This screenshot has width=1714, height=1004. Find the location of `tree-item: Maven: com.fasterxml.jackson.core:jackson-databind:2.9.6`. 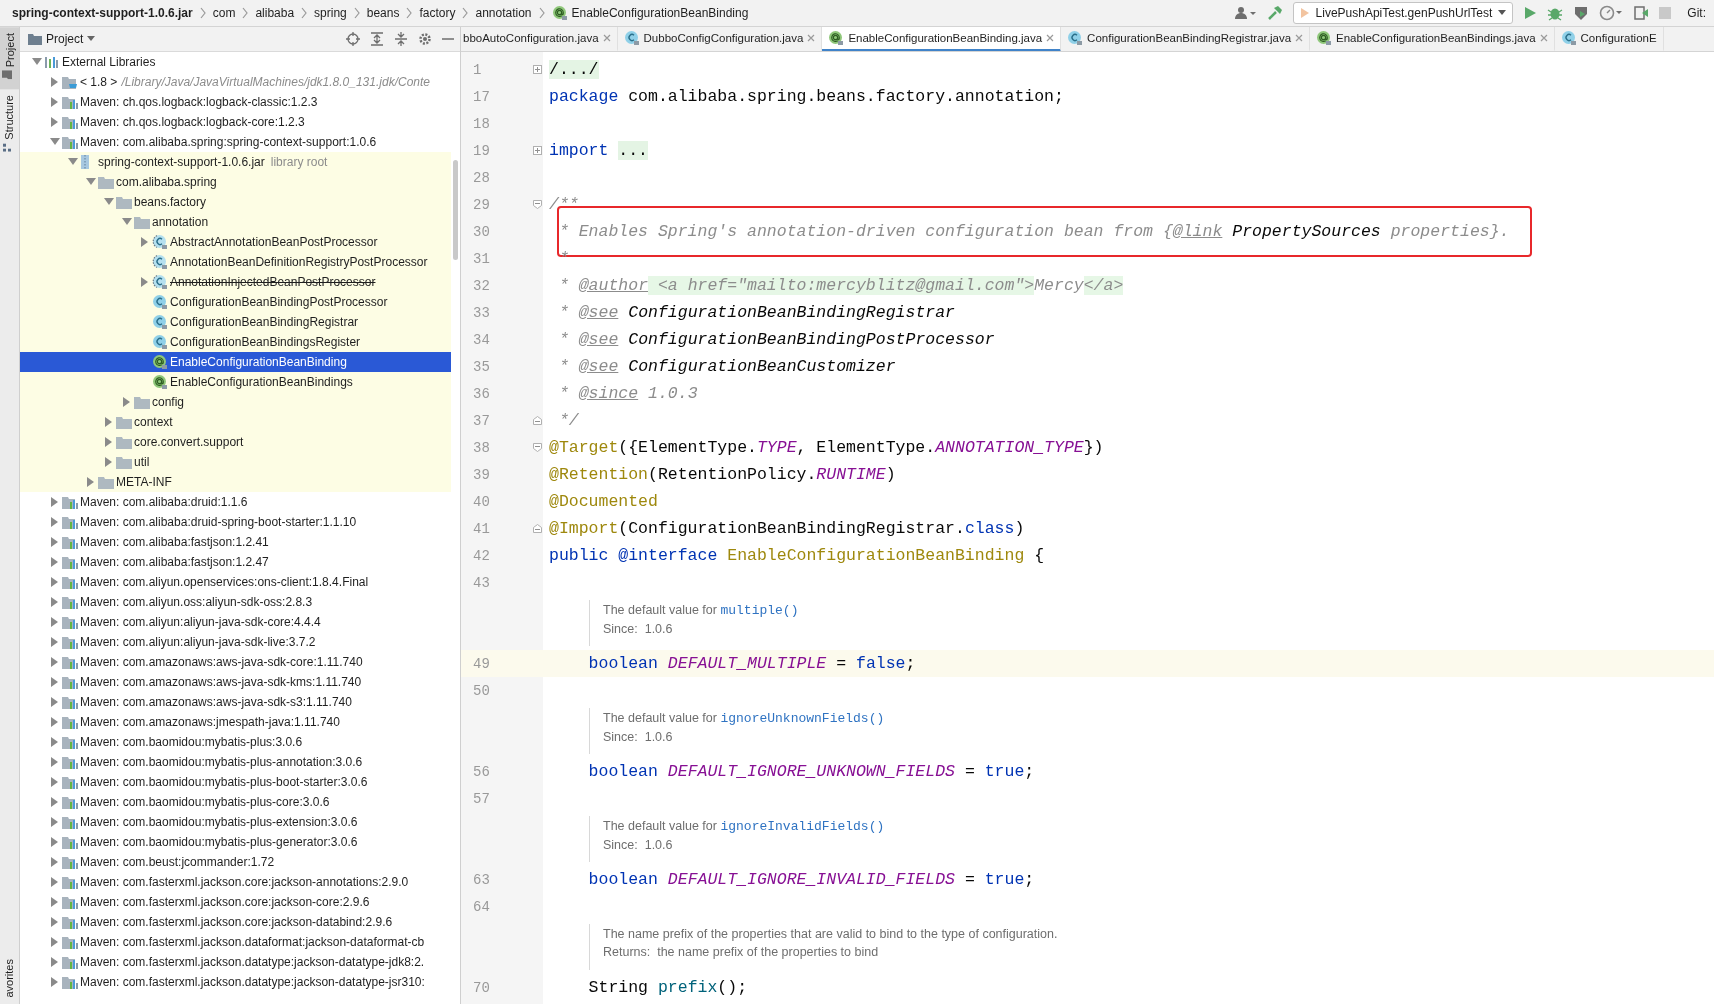

tree-item: Maven: com.fasterxml.jackson.core:jackson-databind:2.9.6 is located at coordinates (235, 922).